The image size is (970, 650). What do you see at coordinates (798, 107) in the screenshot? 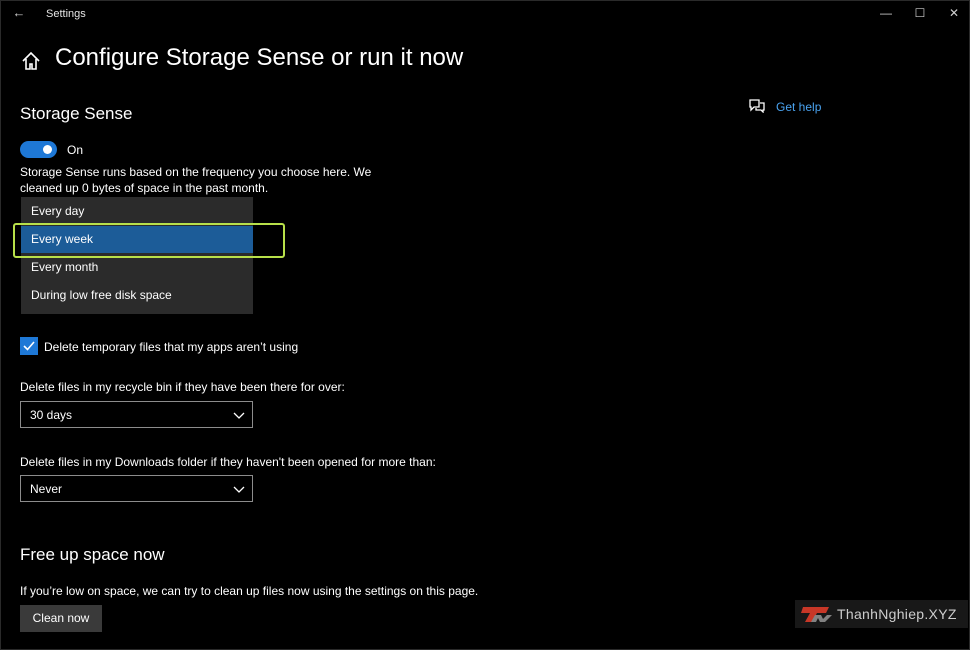
I see `get-help-link: Get help` at bounding box center [798, 107].